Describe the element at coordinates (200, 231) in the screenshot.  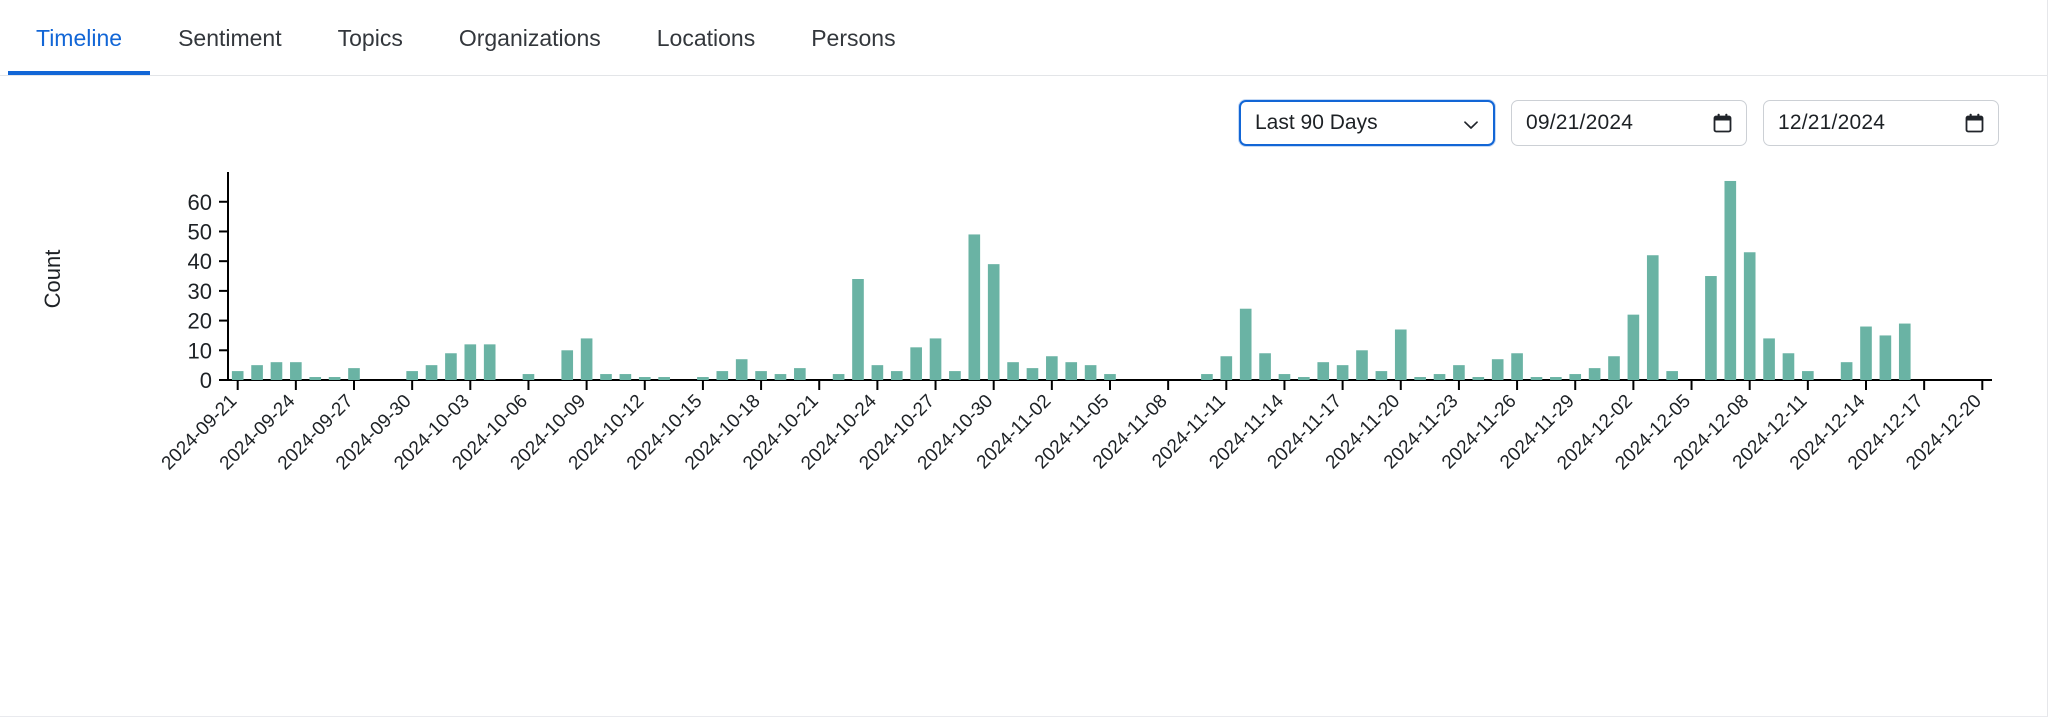
I see `y-axis-tick-label: 50` at that location.